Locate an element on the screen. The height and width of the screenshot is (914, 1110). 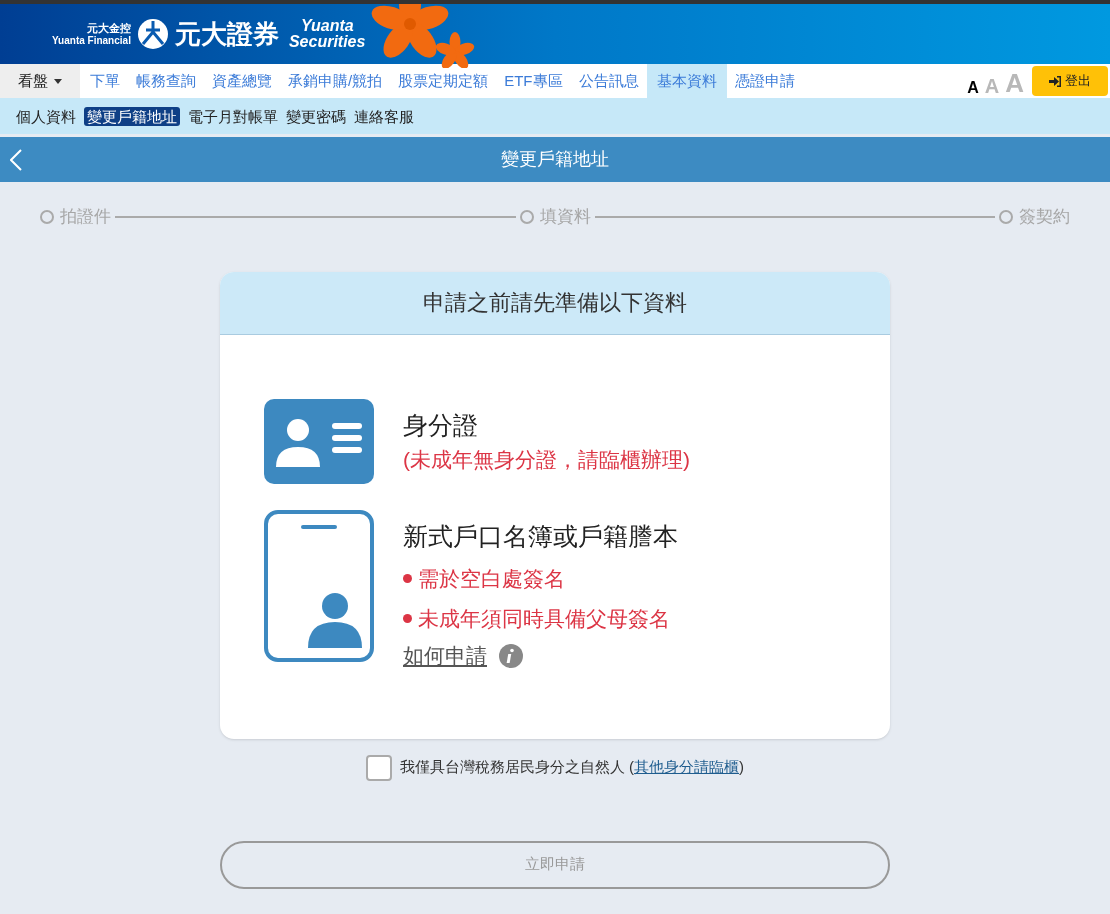
logo-text: 元大證券 is located at coordinates (226, 34).